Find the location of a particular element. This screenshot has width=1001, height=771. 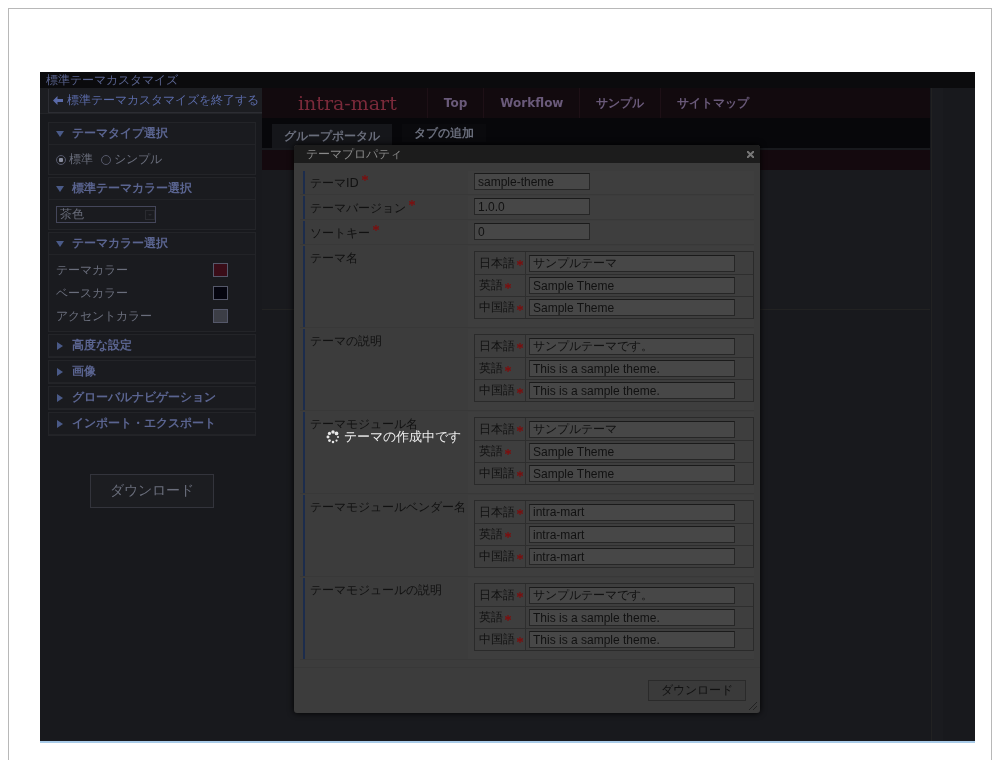

close-icon is located at coordinates (750, 154).